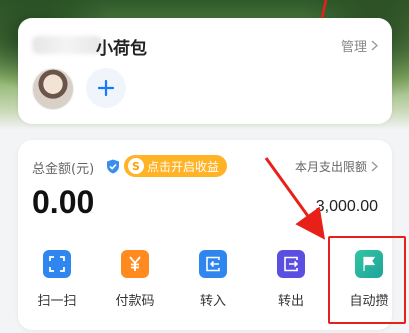  What do you see at coordinates (346, 206) in the screenshot?
I see `monthly-limit-value: 3,000.00` at bounding box center [346, 206].